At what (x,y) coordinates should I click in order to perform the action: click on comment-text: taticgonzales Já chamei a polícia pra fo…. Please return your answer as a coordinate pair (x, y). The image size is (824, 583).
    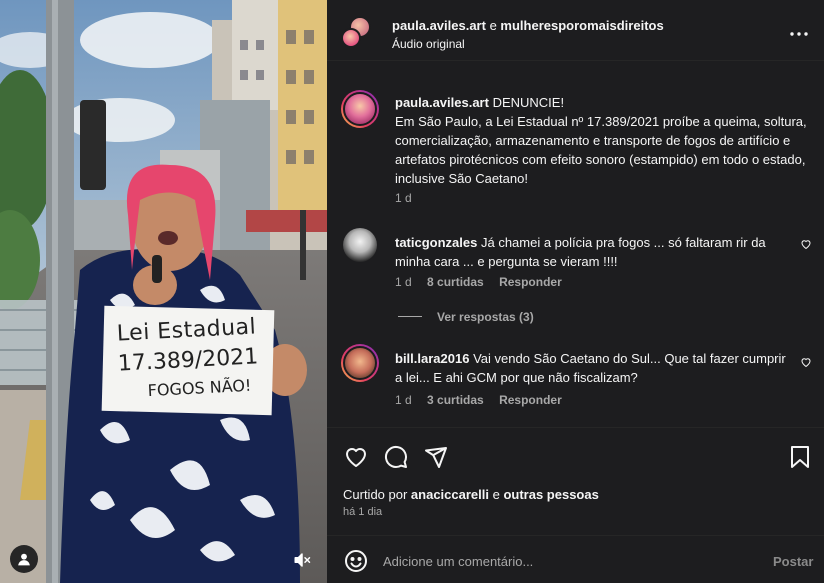
    Looking at the image, I should click on (592, 252).